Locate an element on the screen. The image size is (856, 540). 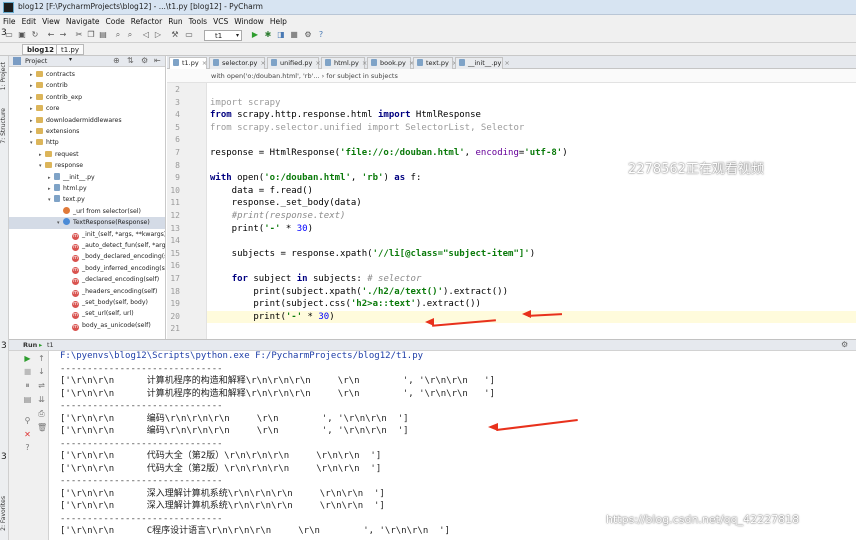
nav-back-icon: ◁ is located at coordinates (146, 35).